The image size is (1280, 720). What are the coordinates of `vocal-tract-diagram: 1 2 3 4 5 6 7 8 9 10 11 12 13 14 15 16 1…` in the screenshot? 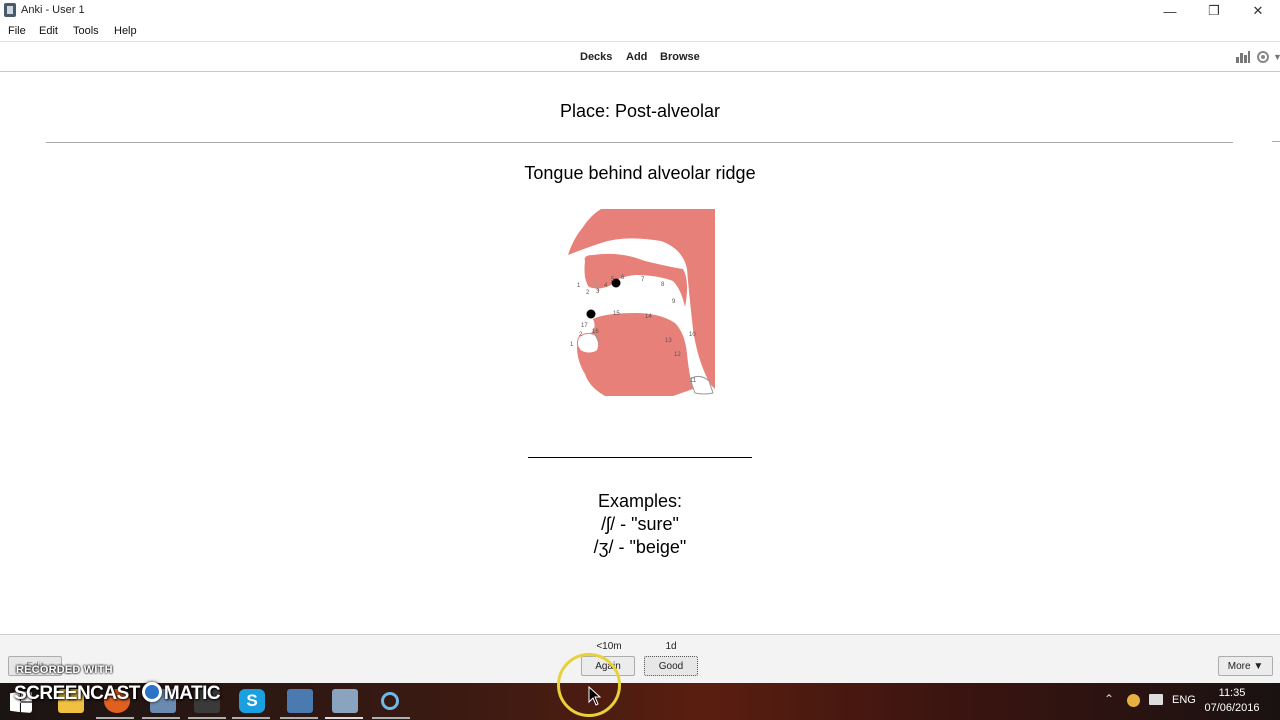 It's located at (641, 302).